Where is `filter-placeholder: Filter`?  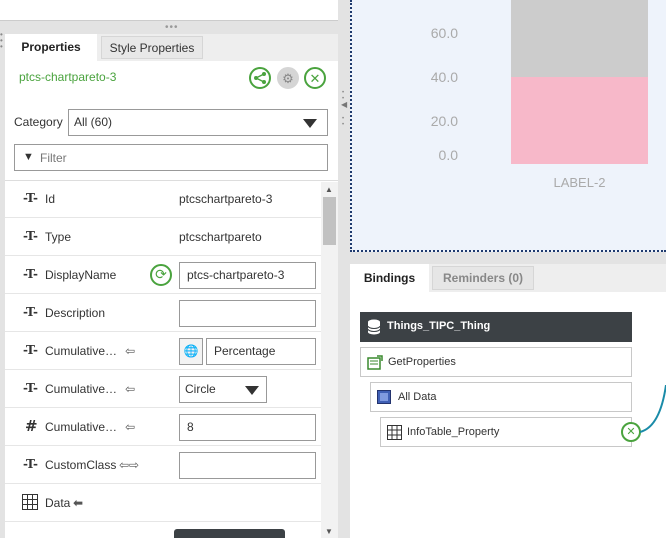
filter-placeholder: Filter is located at coordinates (53, 158).